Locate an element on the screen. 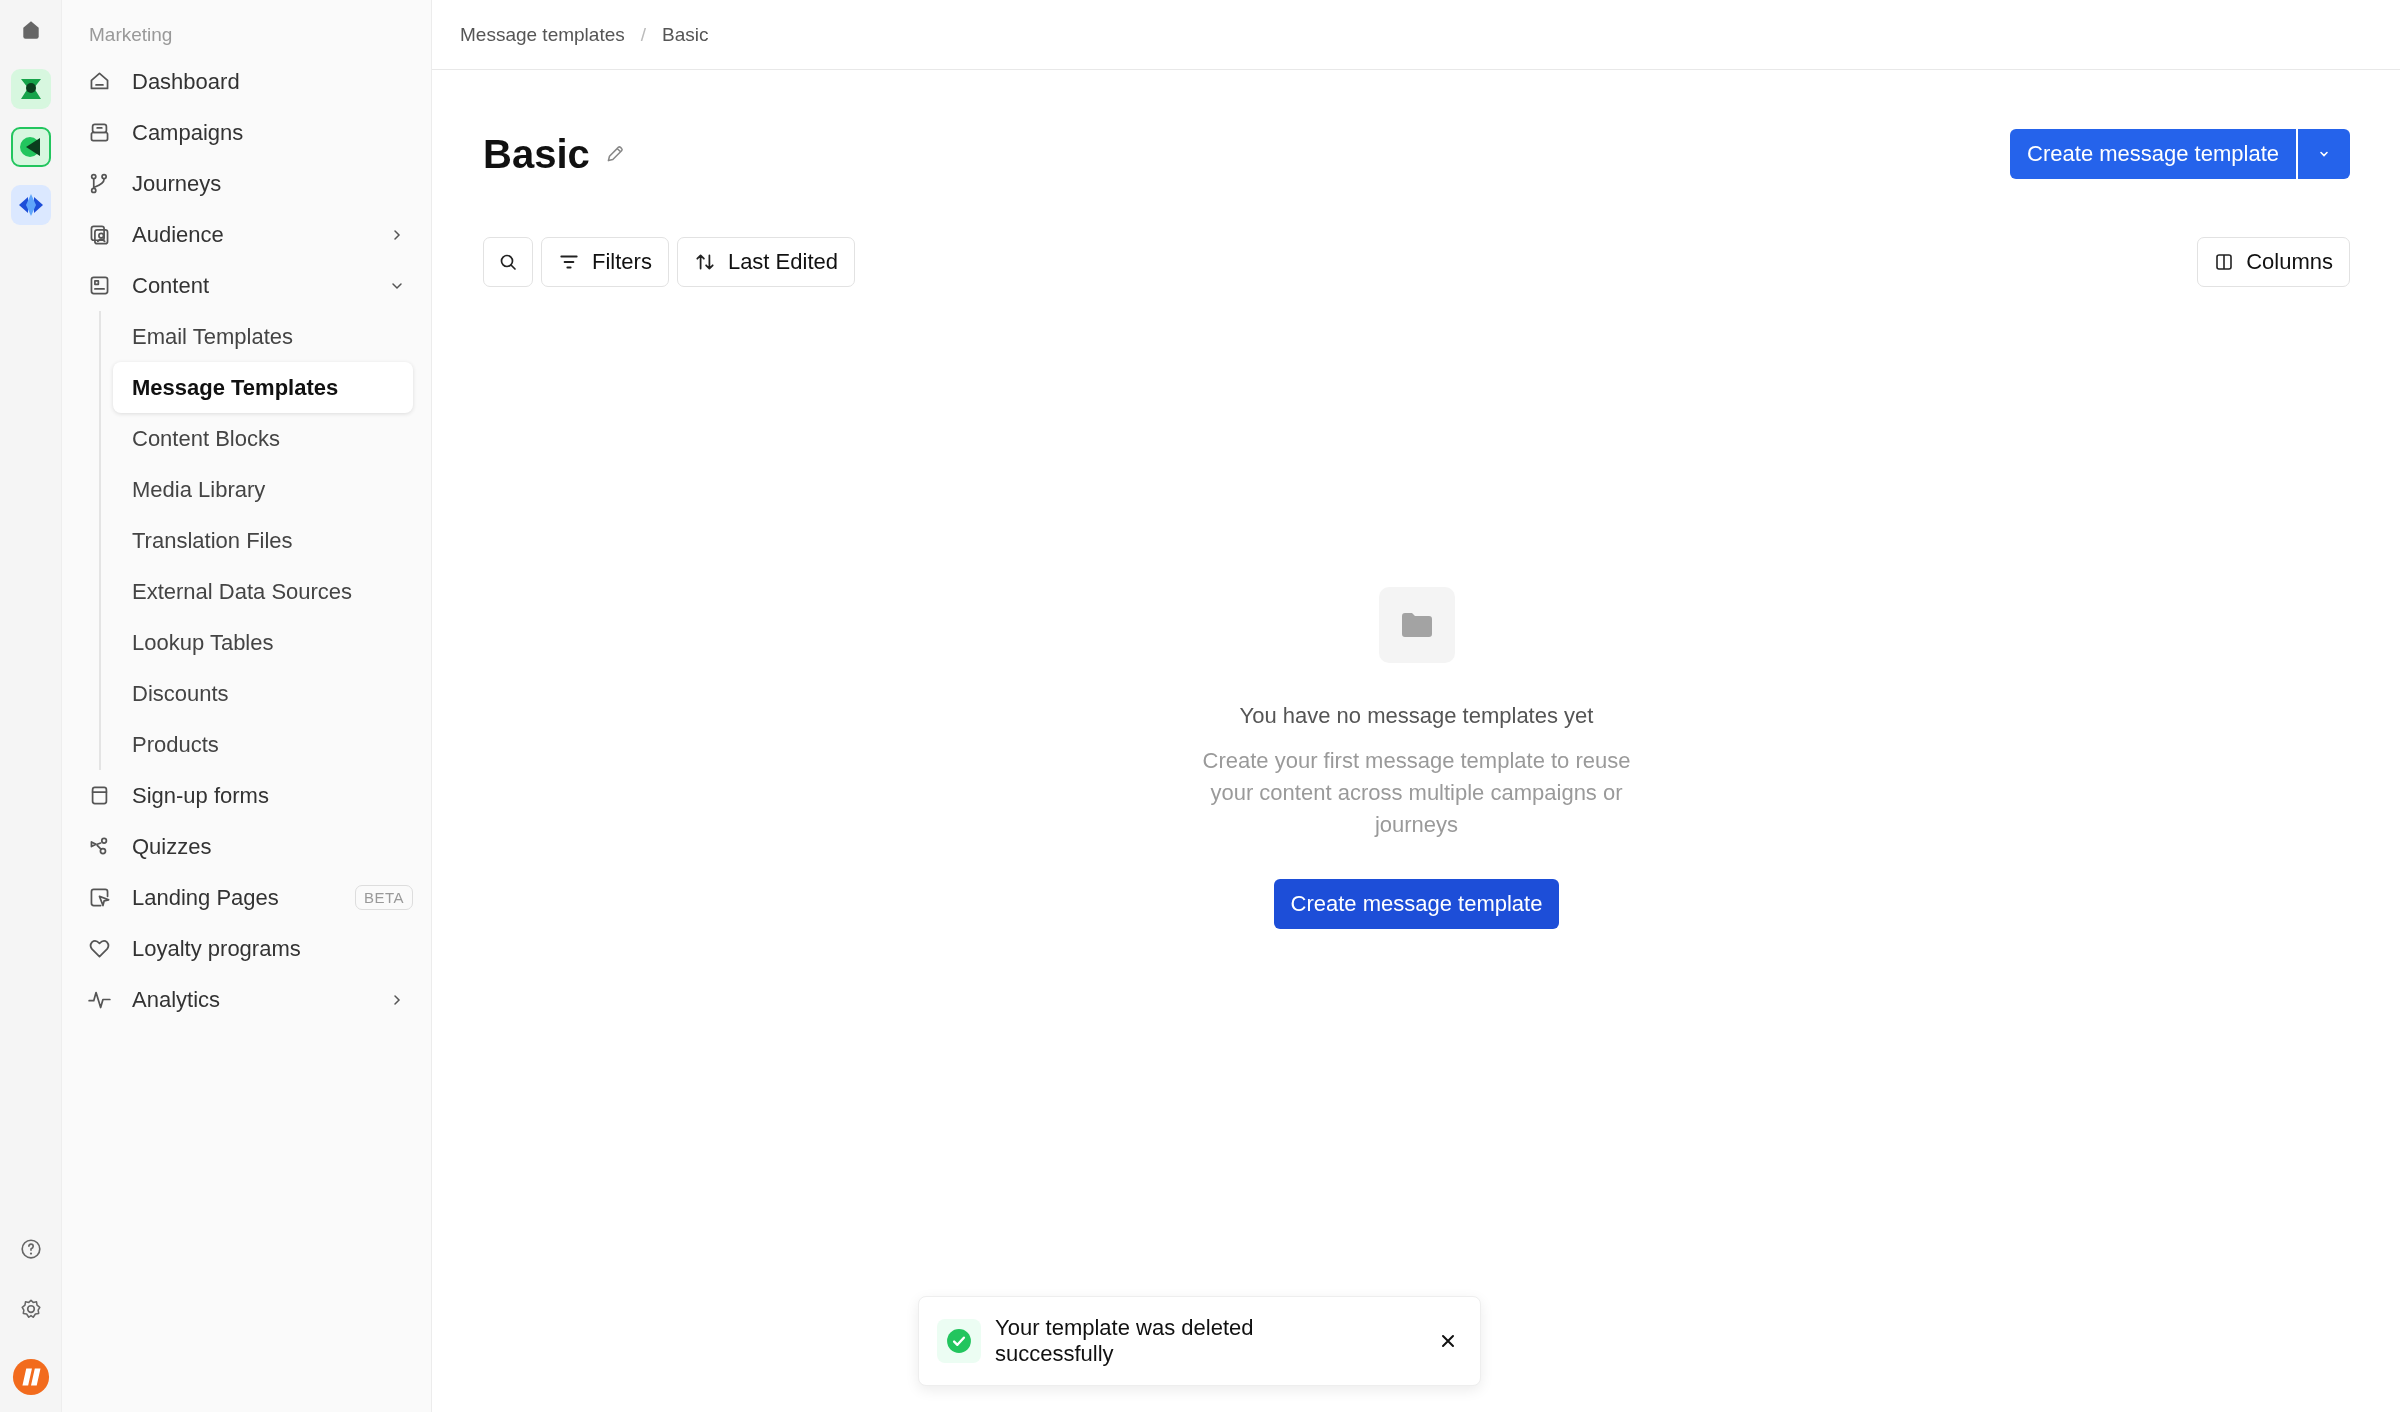 This screenshot has width=2400, height=1412. nav-subitem: External Data Sources is located at coordinates (263, 591).